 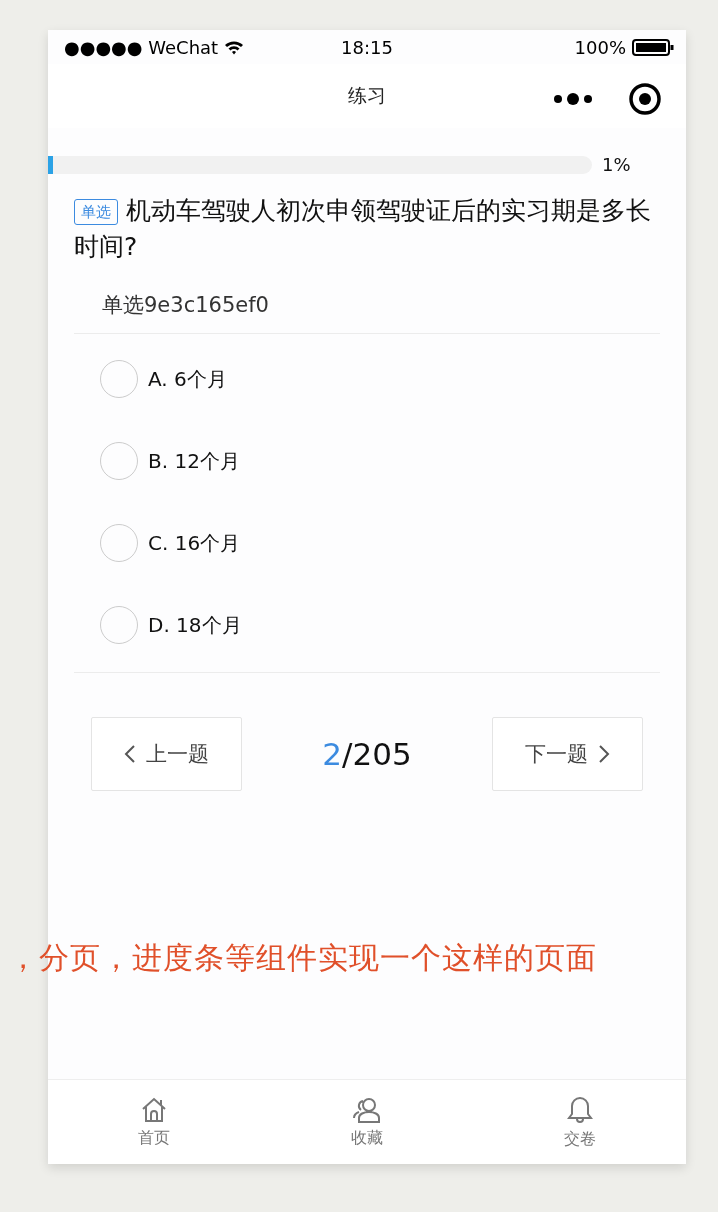 What do you see at coordinates (573, 99) in the screenshot?
I see `more-icon` at bounding box center [573, 99].